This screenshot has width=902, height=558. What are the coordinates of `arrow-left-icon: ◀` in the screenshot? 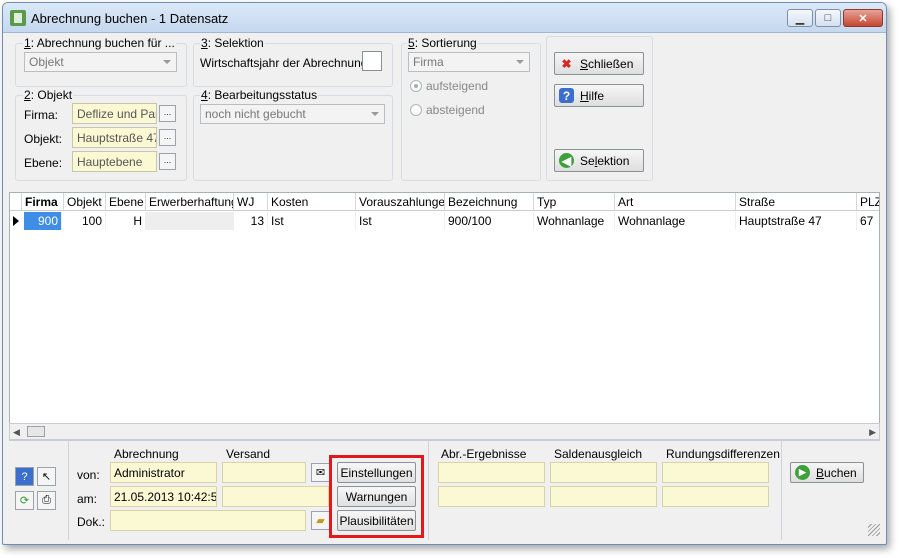 It's located at (566, 160).